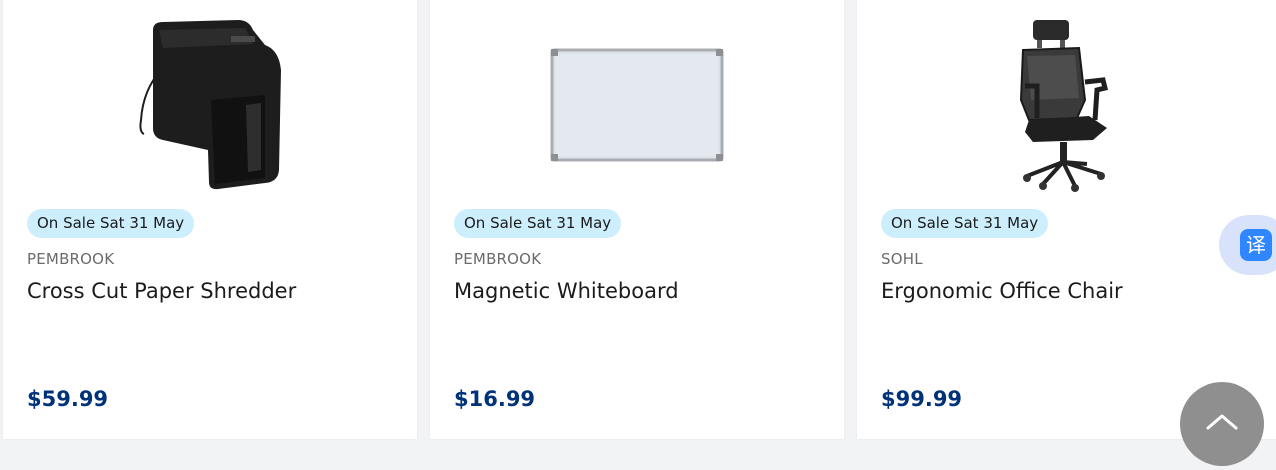 Image resolution: width=1276 pixels, height=470 pixels. What do you see at coordinates (1064, 106) in the screenshot?
I see `office-chair-image` at bounding box center [1064, 106].